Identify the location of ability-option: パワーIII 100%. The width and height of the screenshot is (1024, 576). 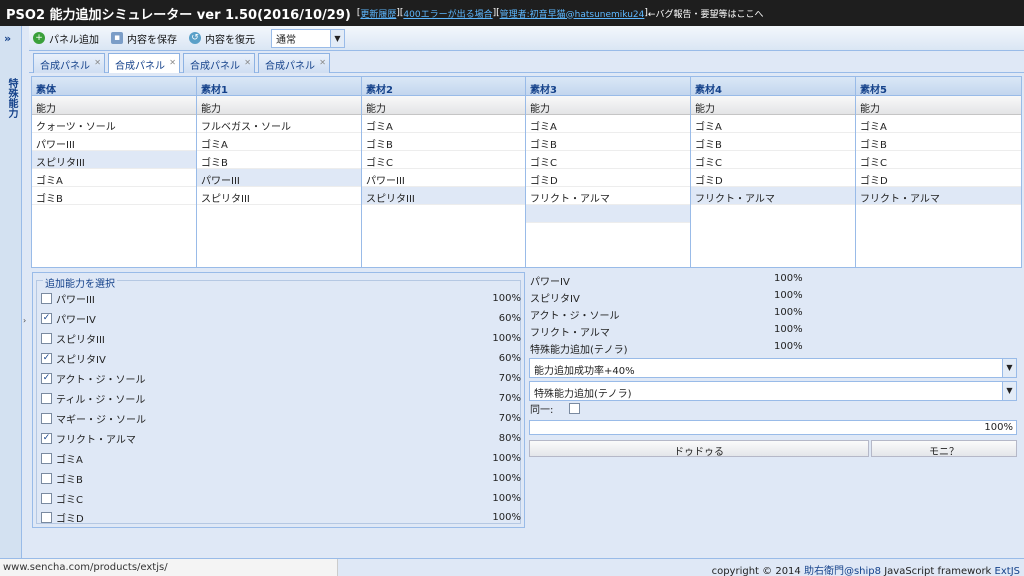
(281, 298).